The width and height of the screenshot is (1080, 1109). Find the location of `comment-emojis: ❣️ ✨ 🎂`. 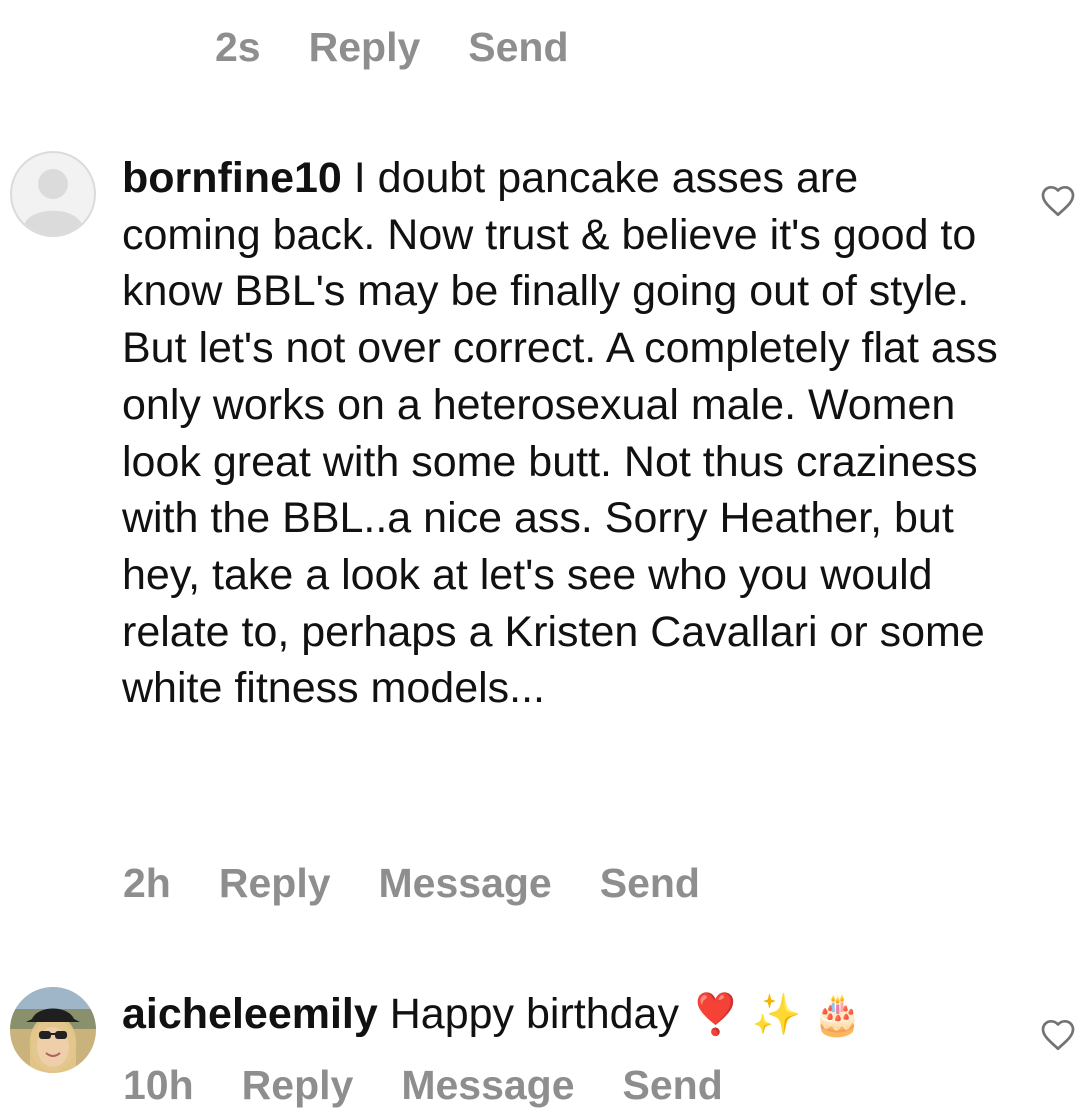

comment-emojis: ❣️ ✨ 🎂 is located at coordinates (776, 1015).